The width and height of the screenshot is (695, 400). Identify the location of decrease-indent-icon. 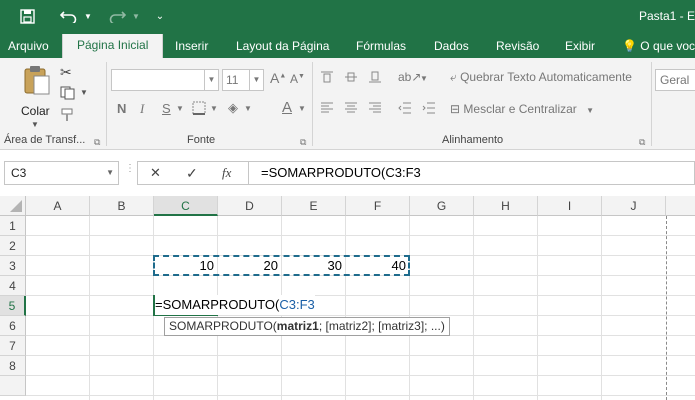
(405, 109).